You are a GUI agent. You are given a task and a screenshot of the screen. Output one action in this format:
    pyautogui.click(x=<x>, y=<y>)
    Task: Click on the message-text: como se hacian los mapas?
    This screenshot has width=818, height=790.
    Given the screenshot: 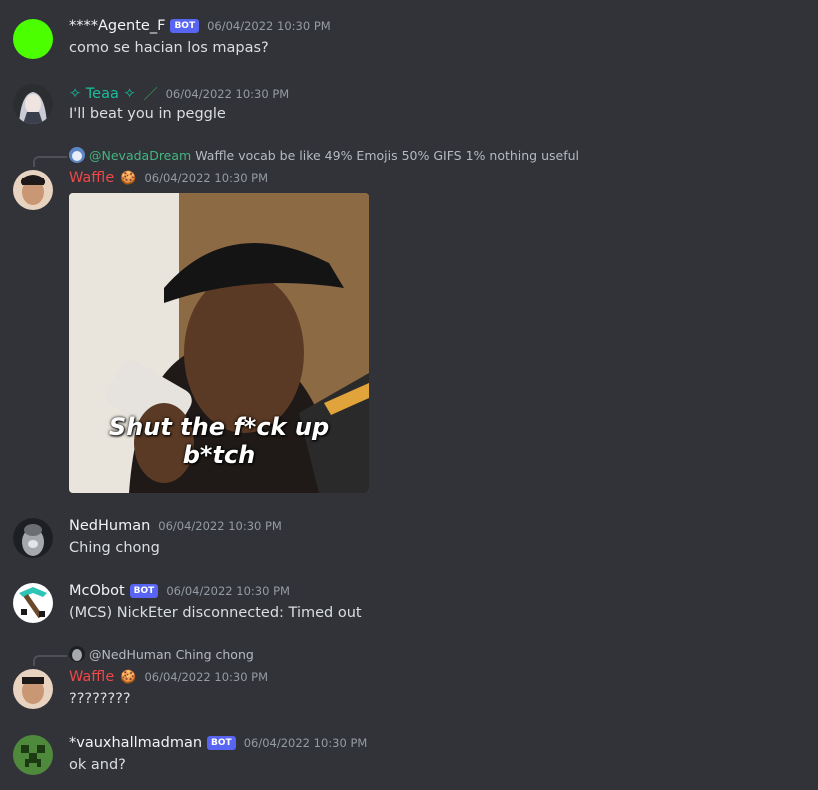 What is the action you would take?
    pyautogui.click(x=169, y=48)
    